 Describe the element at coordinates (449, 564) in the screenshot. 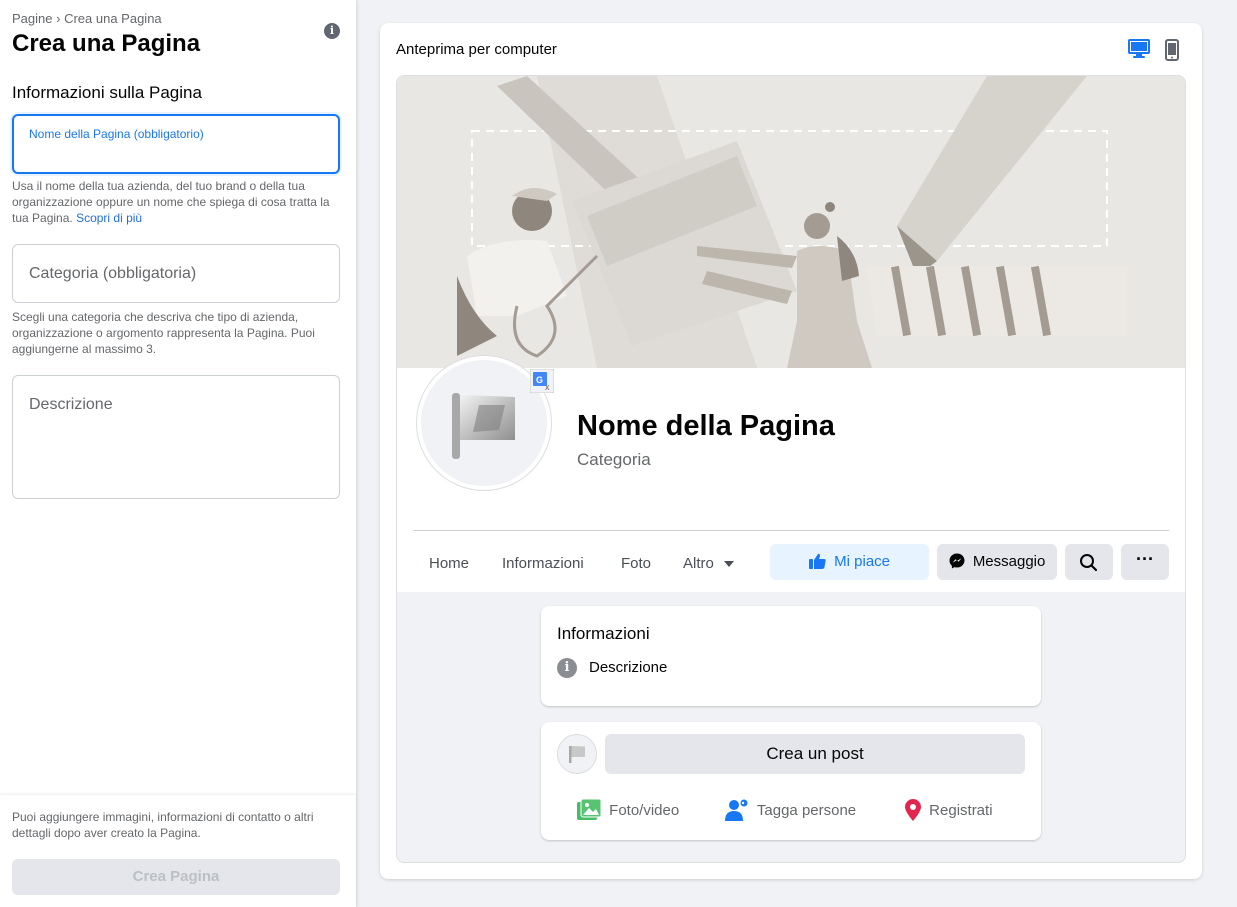

I see `nav-home: Home` at that location.